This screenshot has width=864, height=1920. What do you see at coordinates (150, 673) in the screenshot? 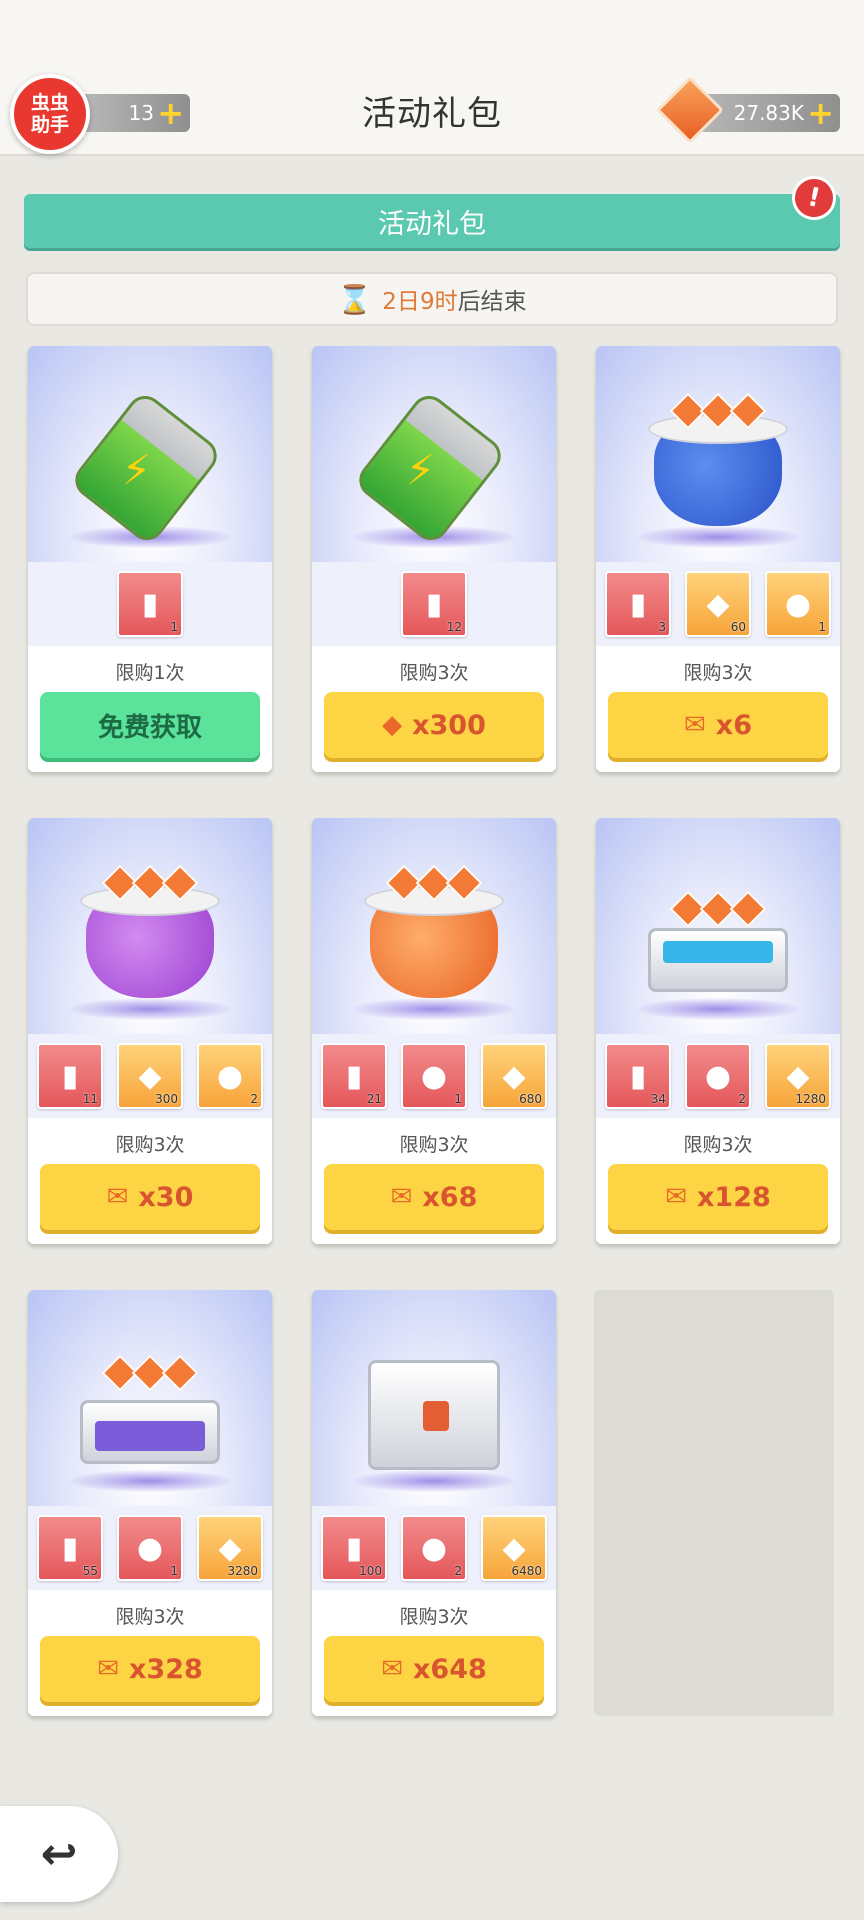
I see `purchase-limit: 限购1次` at bounding box center [150, 673].